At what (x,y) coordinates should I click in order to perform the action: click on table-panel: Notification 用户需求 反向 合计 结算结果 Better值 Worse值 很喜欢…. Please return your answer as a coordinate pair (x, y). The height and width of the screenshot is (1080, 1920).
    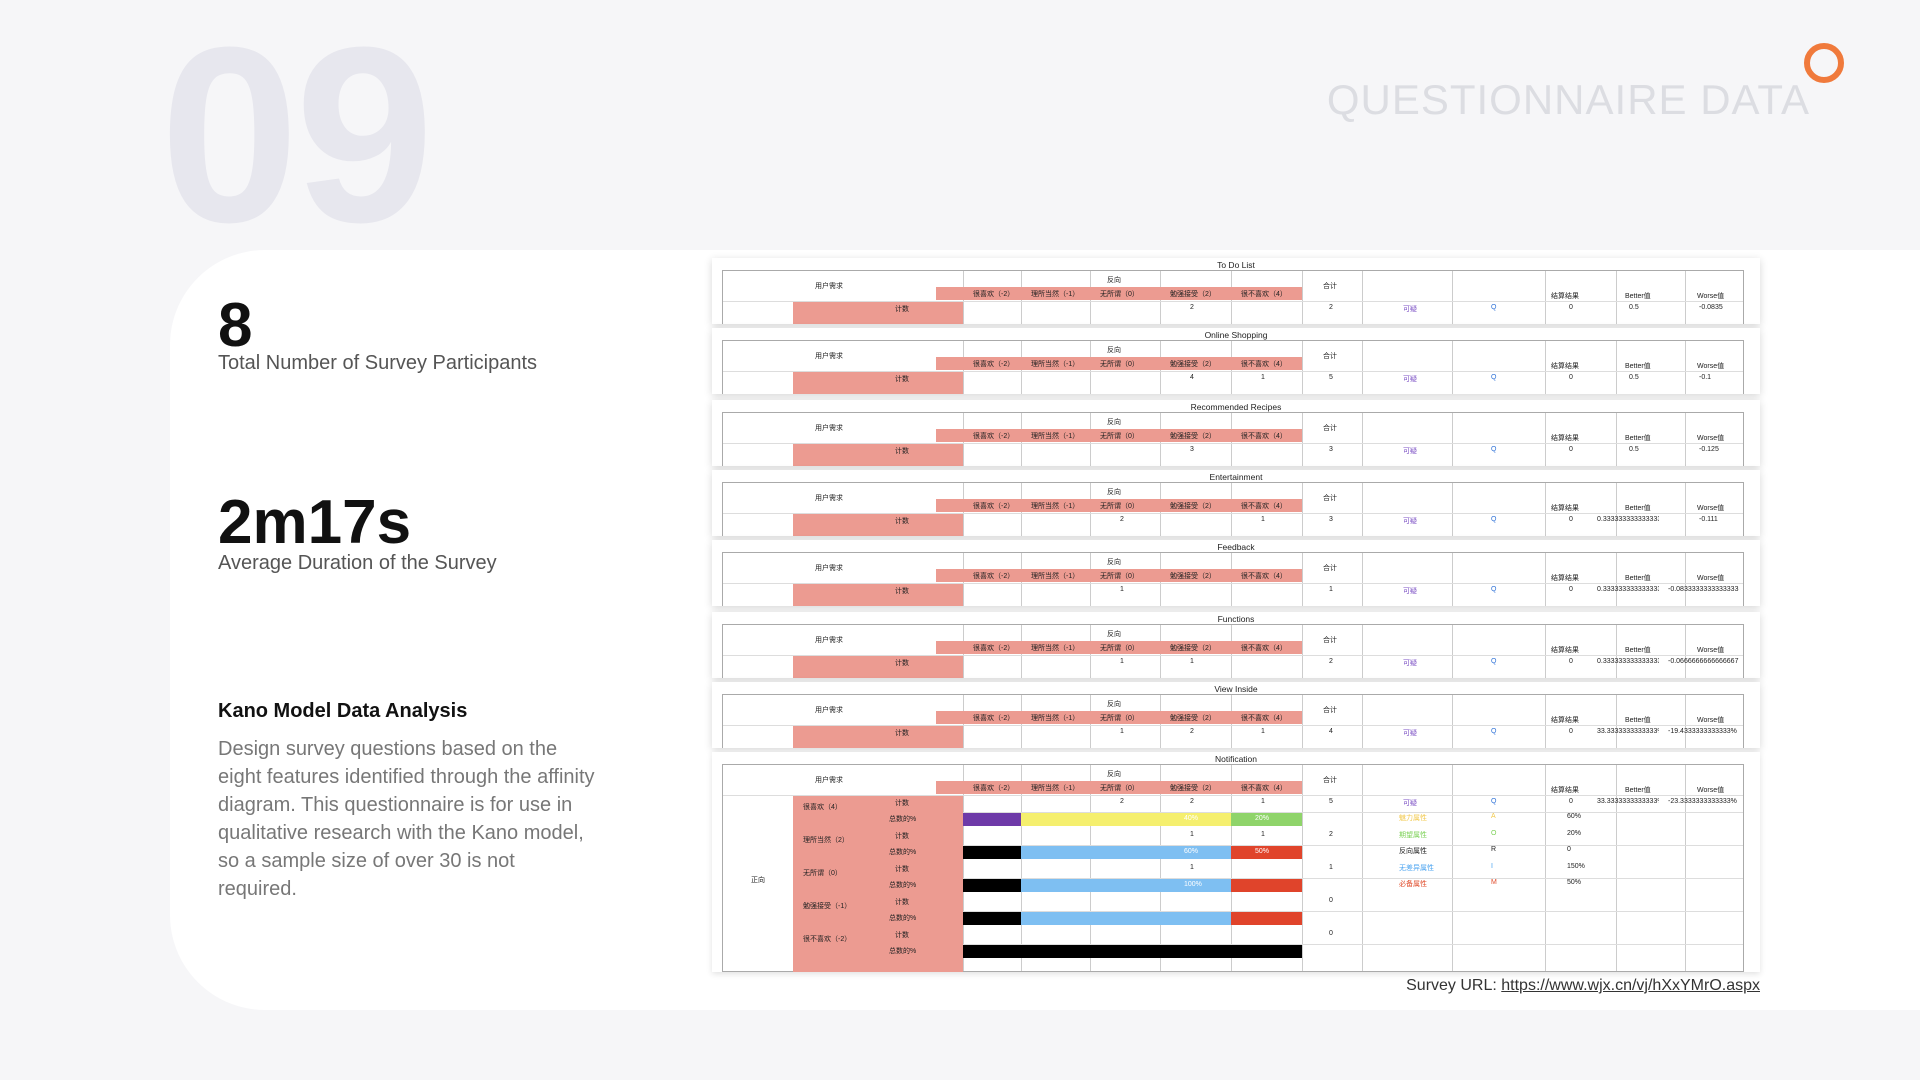
    Looking at the image, I should click on (1236, 862).